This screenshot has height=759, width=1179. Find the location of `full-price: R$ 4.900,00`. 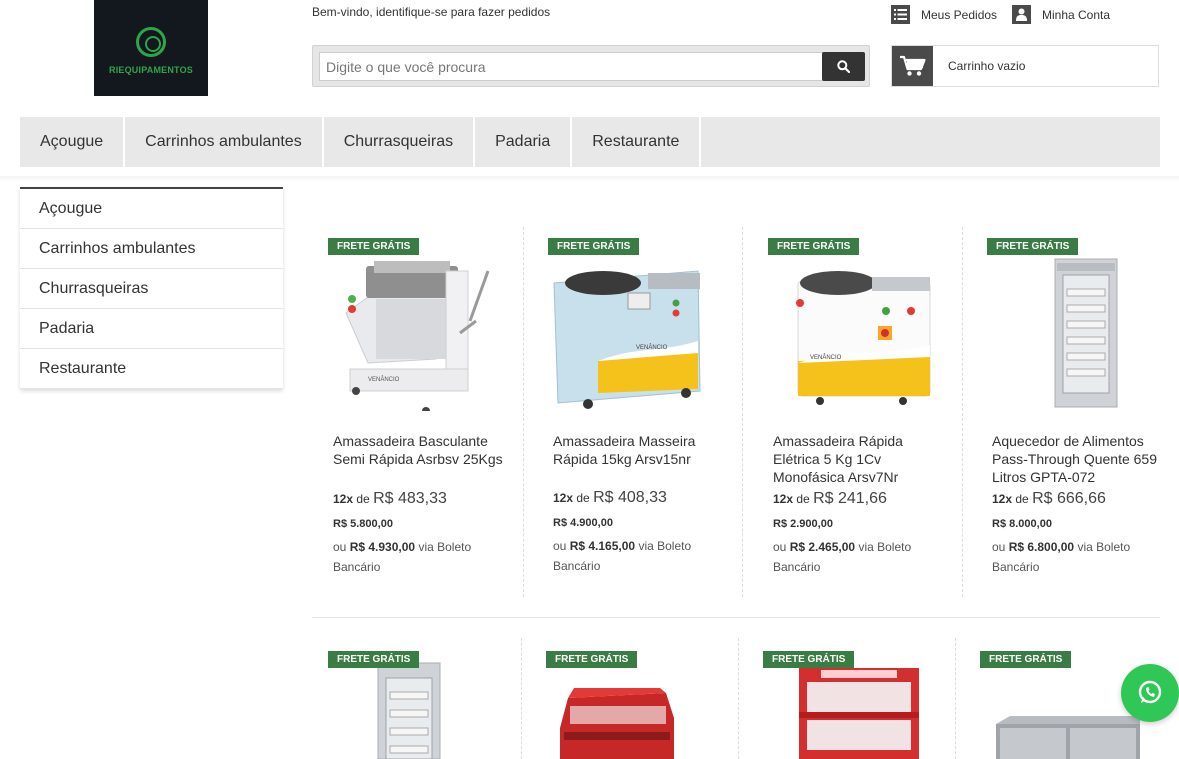

full-price: R$ 4.900,00 is located at coordinates (583, 523).